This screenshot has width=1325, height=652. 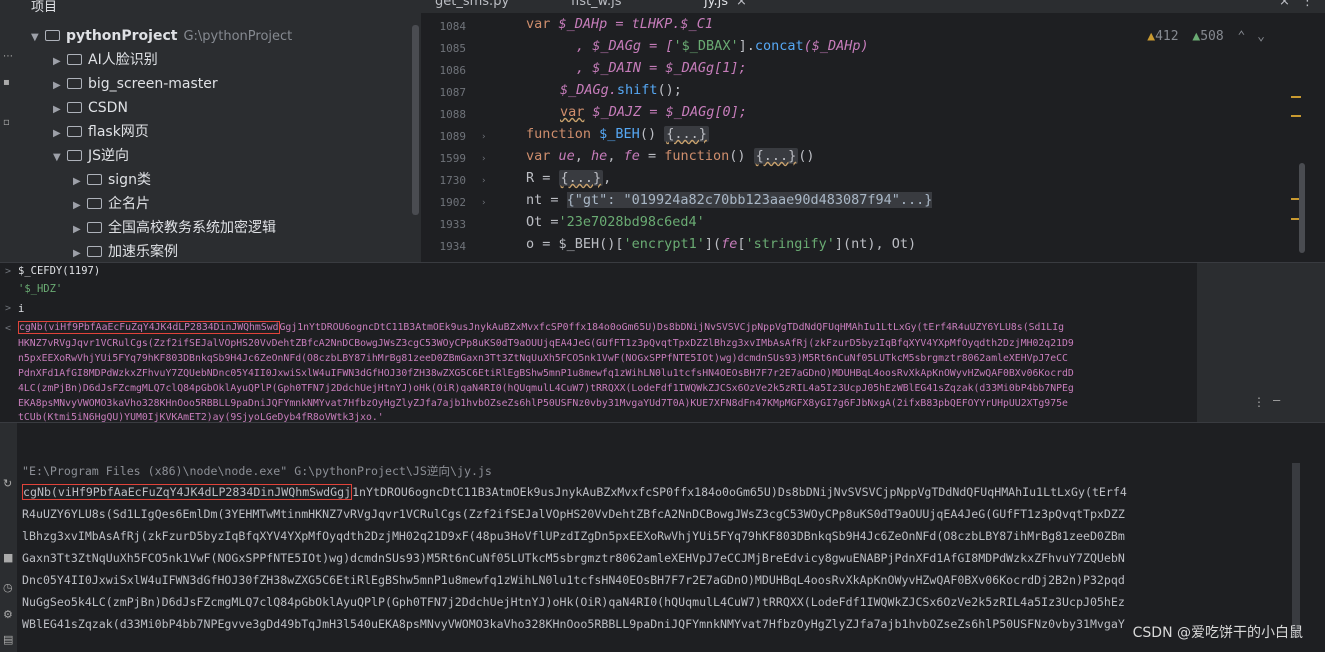 What do you see at coordinates (621, 90) in the screenshot?
I see `code-line-1087: $_DAGg.shift();` at bounding box center [621, 90].